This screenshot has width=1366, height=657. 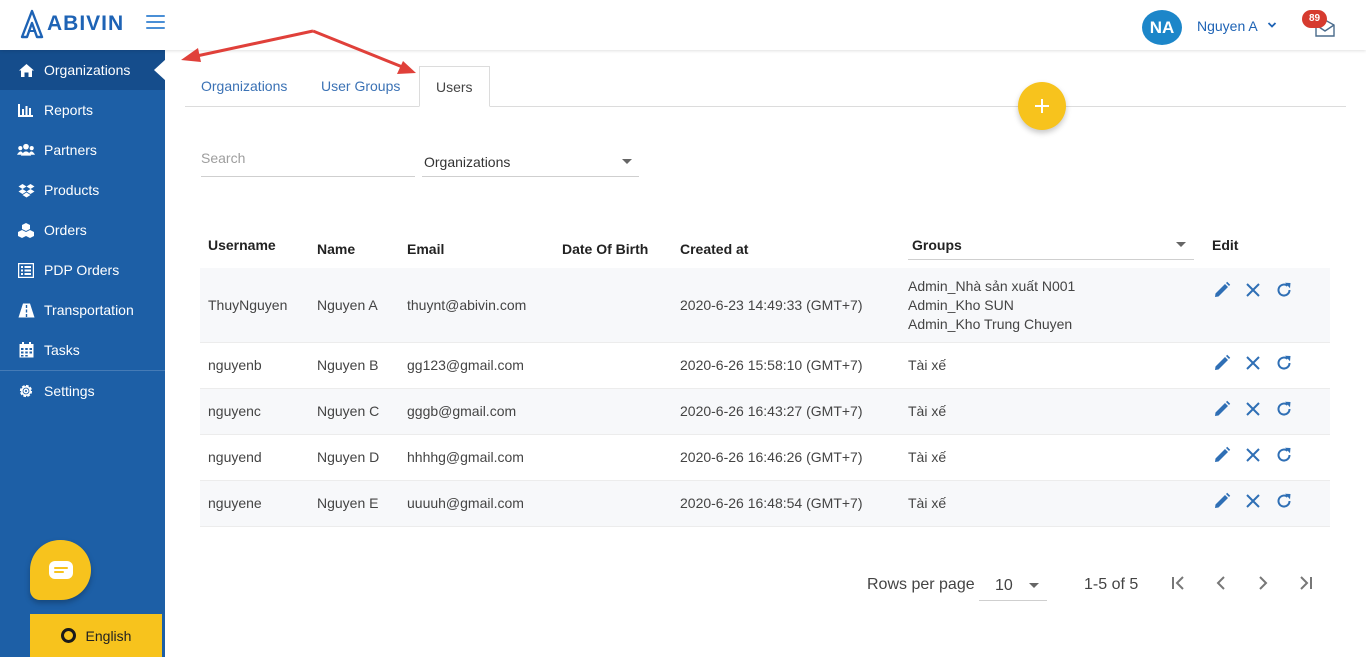 What do you see at coordinates (242, 245) in the screenshot?
I see `column-header-username: Username` at bounding box center [242, 245].